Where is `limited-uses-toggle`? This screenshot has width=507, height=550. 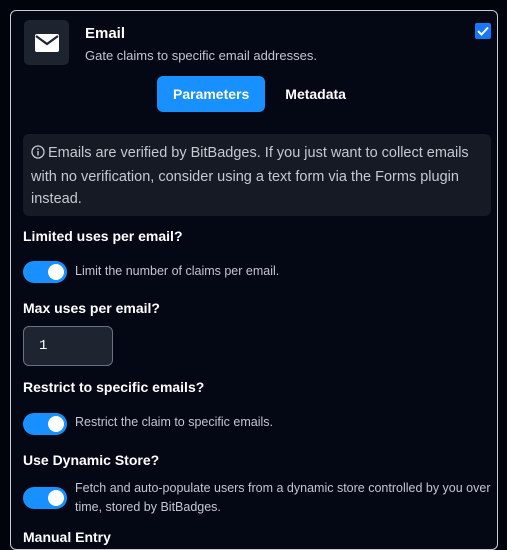
limited-uses-toggle is located at coordinates (45, 272).